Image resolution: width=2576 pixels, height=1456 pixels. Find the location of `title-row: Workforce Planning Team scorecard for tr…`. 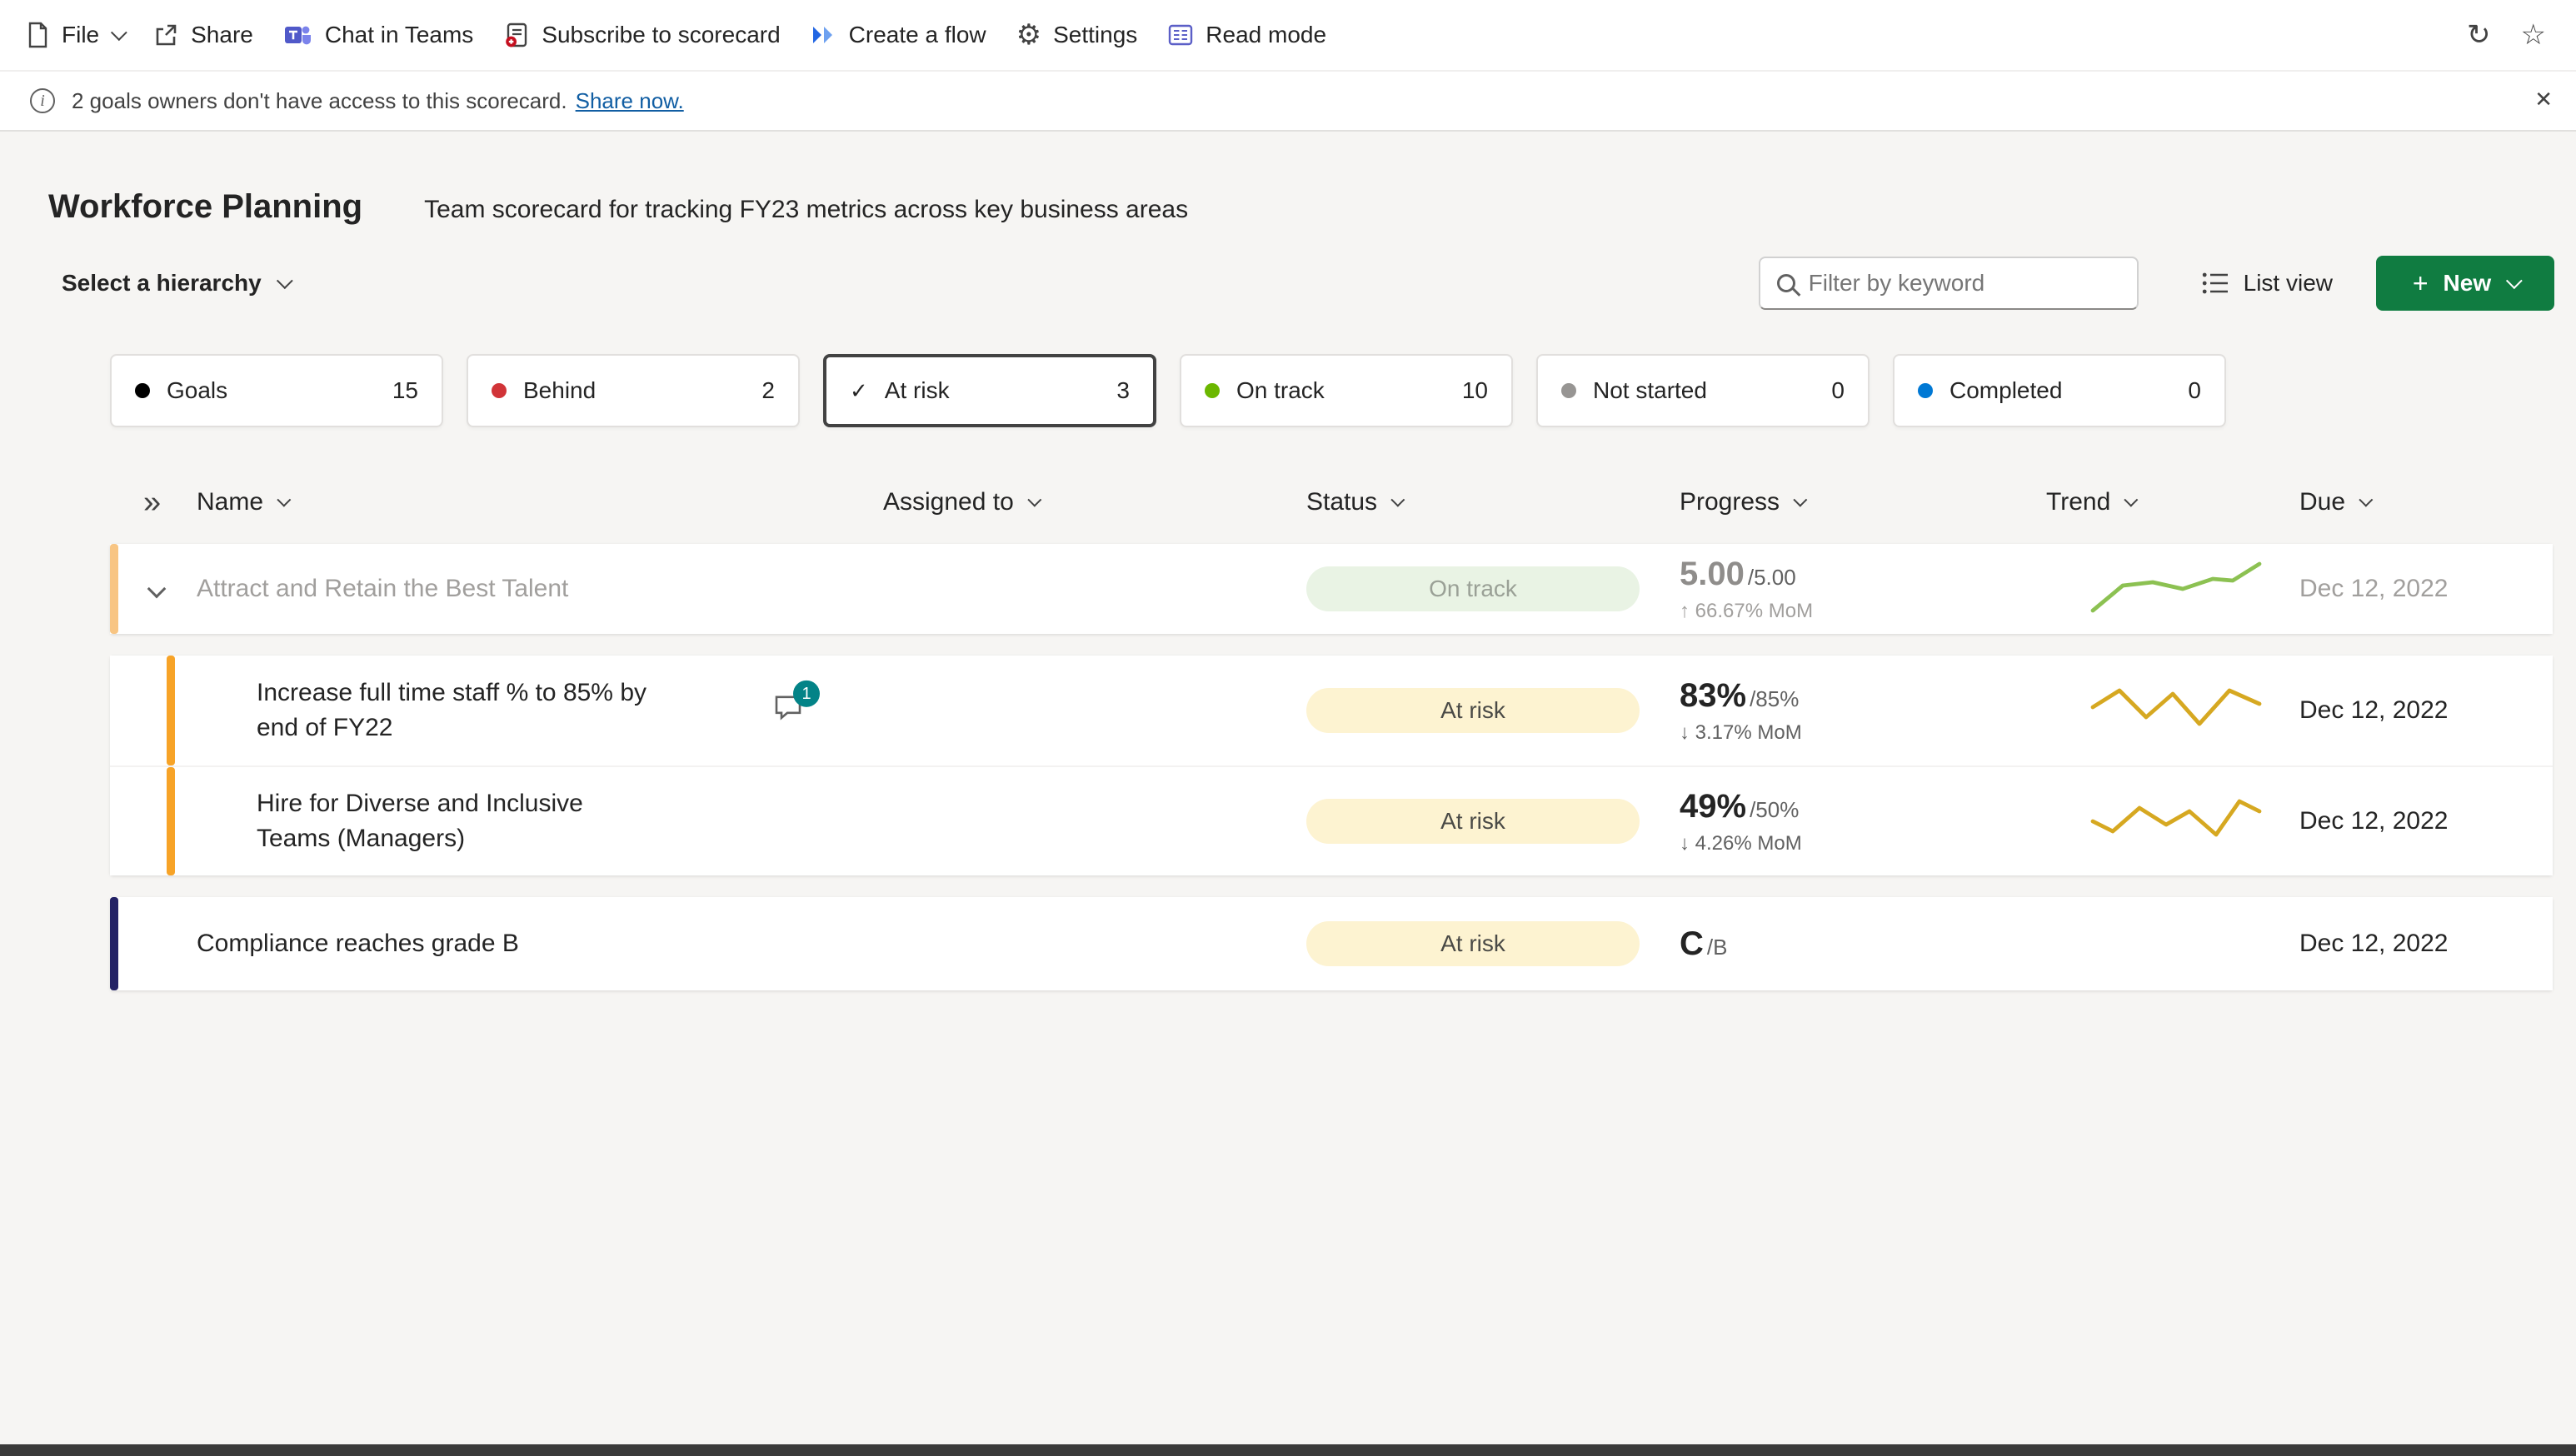

title-row: Workforce Planning Team scorecard for tr… is located at coordinates (1301, 207).